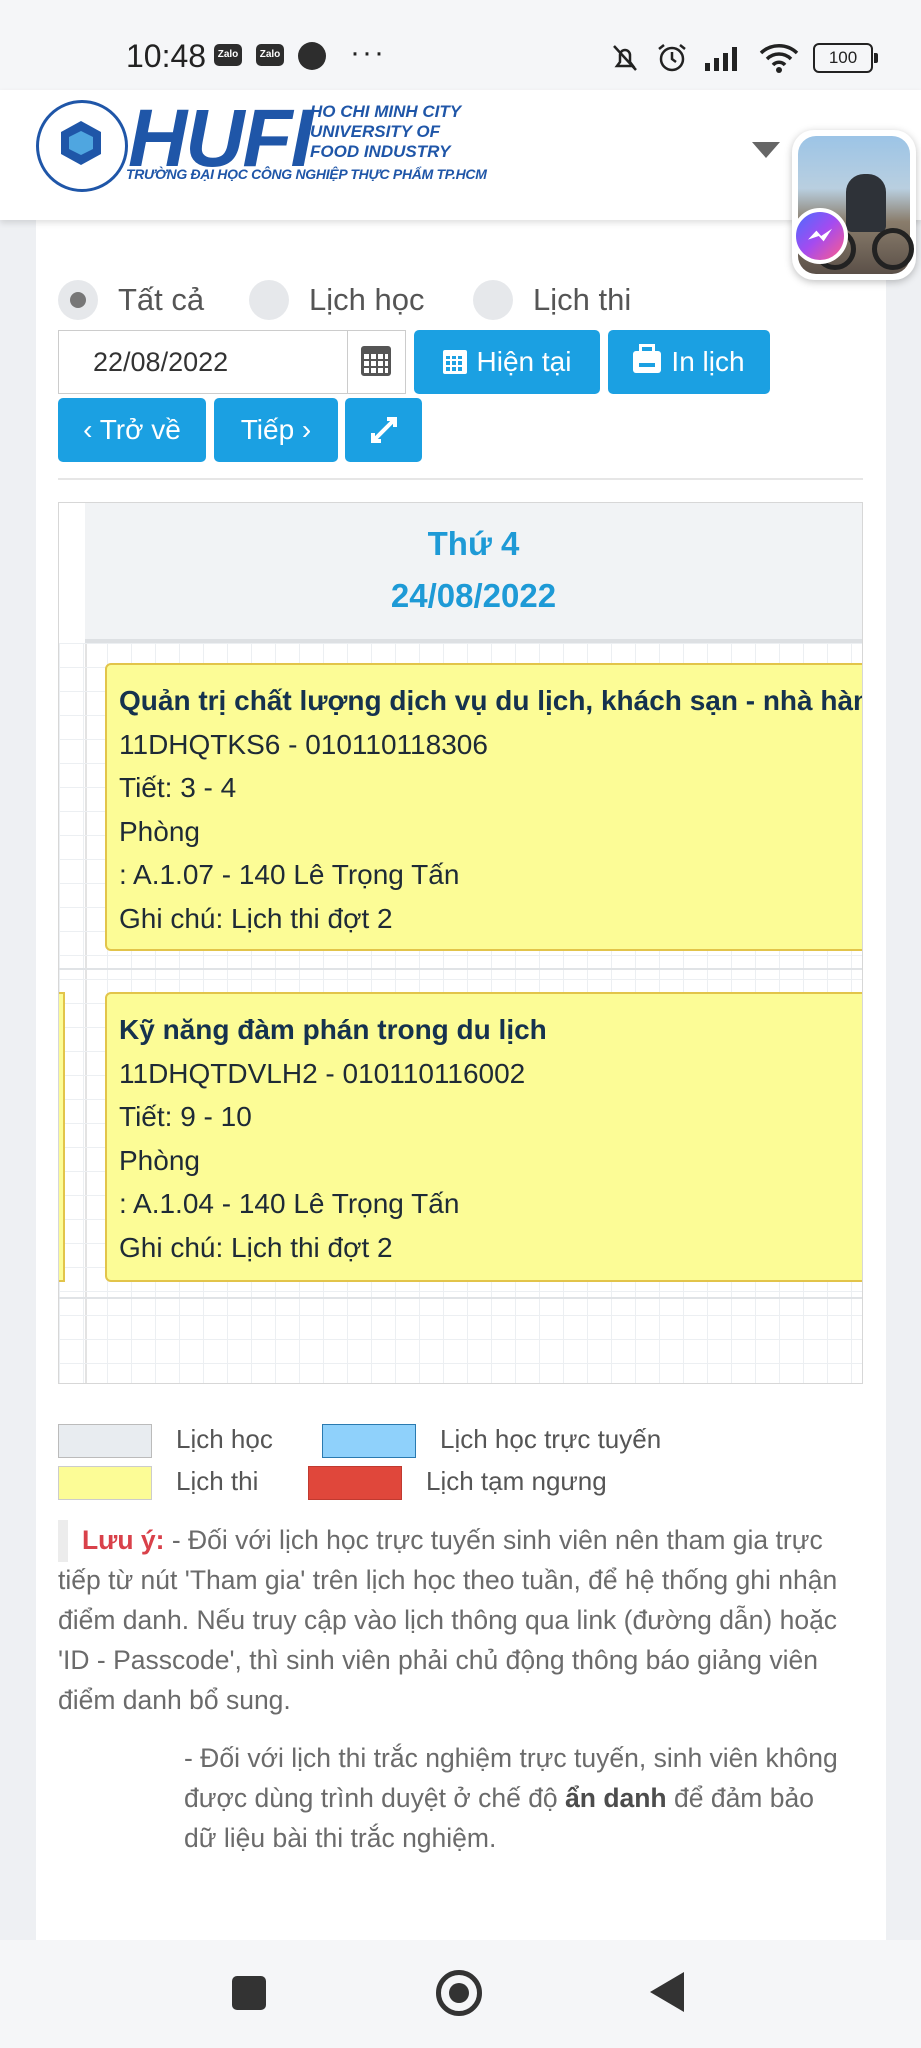 The width and height of the screenshot is (921, 2048). I want to click on bell-muted-icon, so click(625, 58).